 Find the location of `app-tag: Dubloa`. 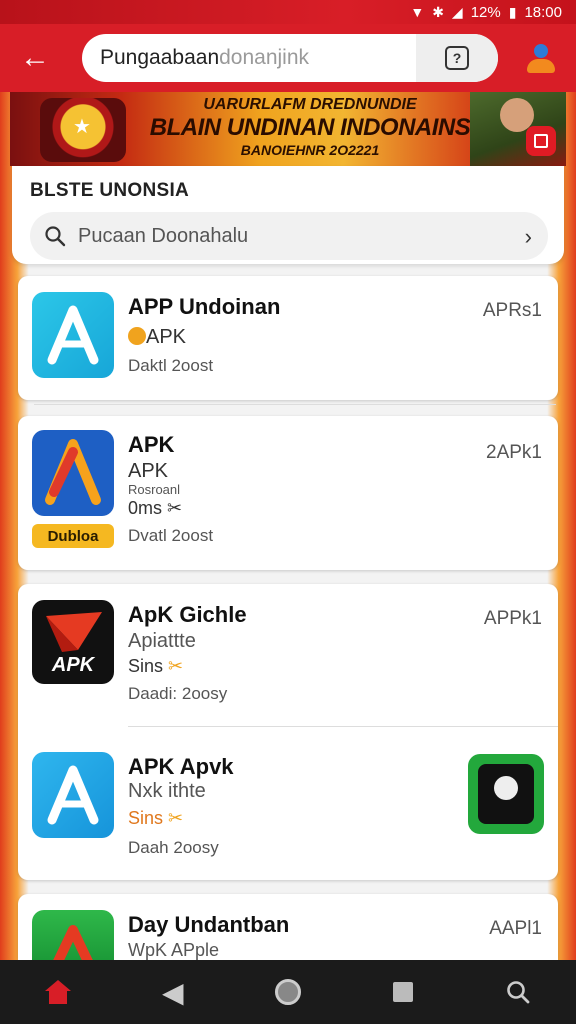

app-tag: Dubloa is located at coordinates (73, 536).